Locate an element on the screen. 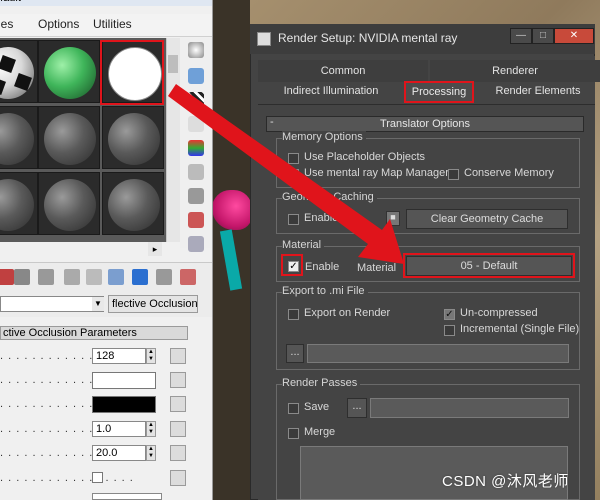 This screenshot has height=500, width=600. annotation-arrow is located at coordinates (286, 174).